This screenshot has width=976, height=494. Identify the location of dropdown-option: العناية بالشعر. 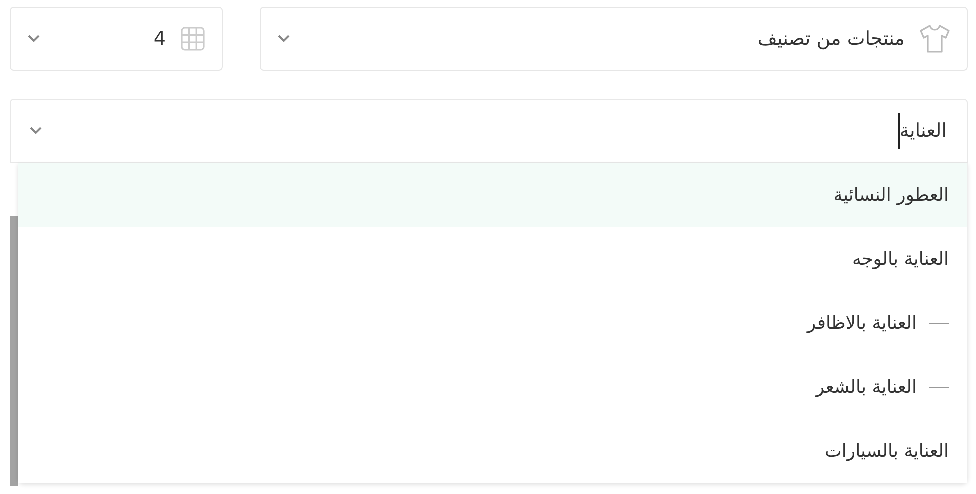
(492, 387).